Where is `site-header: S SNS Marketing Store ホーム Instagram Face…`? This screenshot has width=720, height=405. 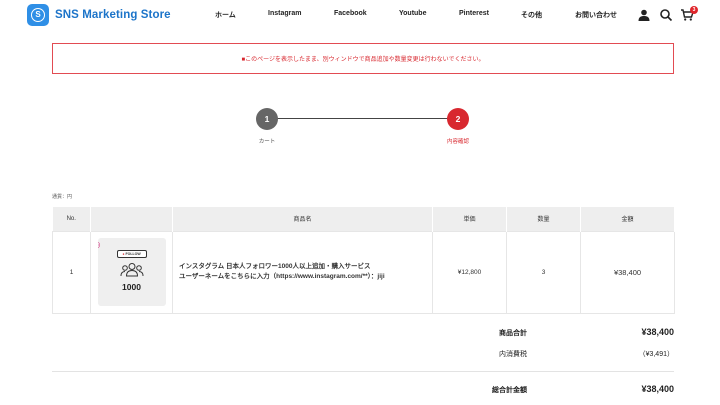
site-header: S SNS Marketing Store ホーム Instagram Face… is located at coordinates (360, 15).